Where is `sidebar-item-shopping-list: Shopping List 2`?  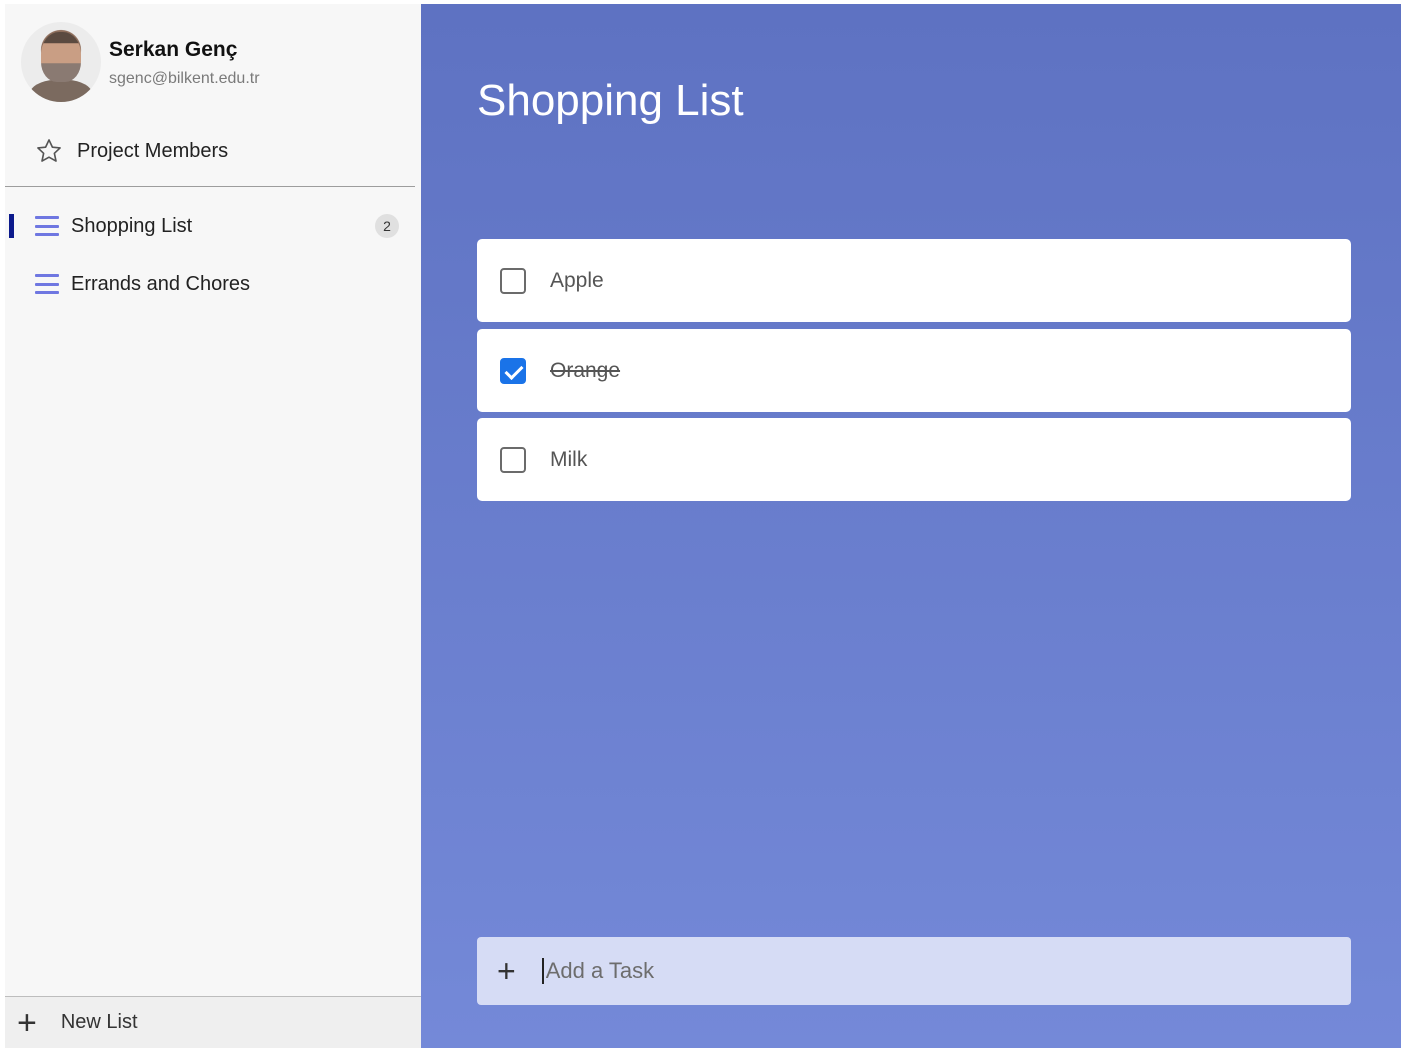 sidebar-item-shopping-list: Shopping List 2 is located at coordinates (210, 226).